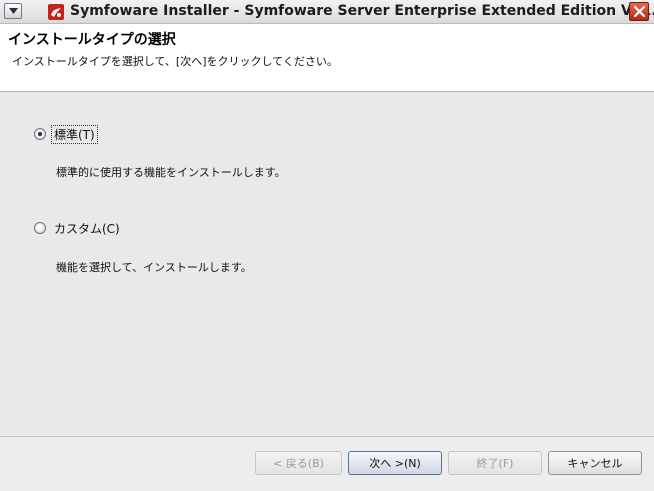 This screenshot has height=491, width=654. I want to click on radio-button-custom, so click(40, 228).